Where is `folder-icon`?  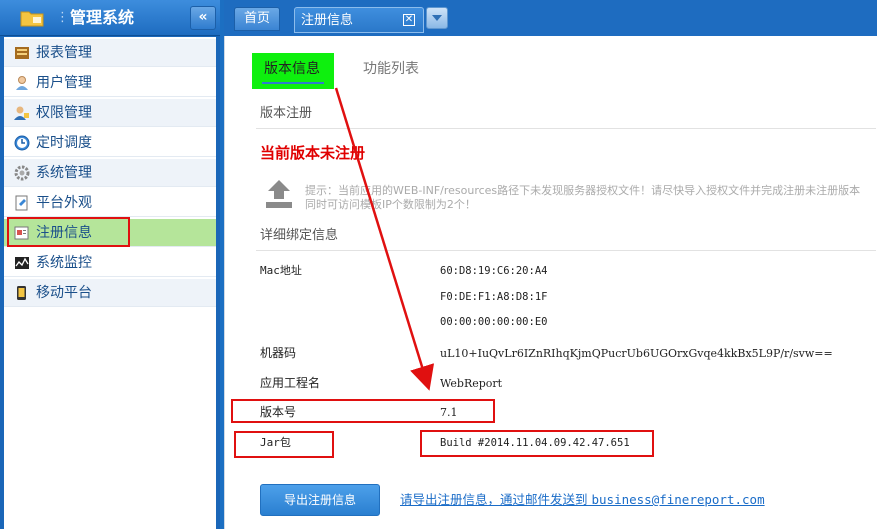
folder-icon is located at coordinates (32, 19).